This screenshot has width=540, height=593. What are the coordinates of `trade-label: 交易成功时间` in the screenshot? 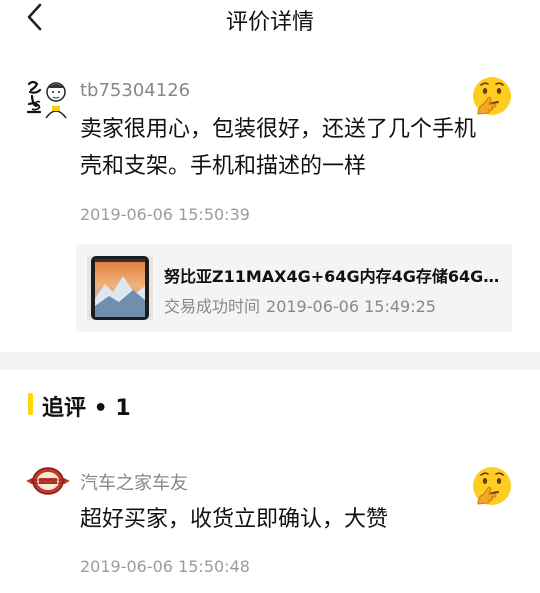 It's located at (212, 306).